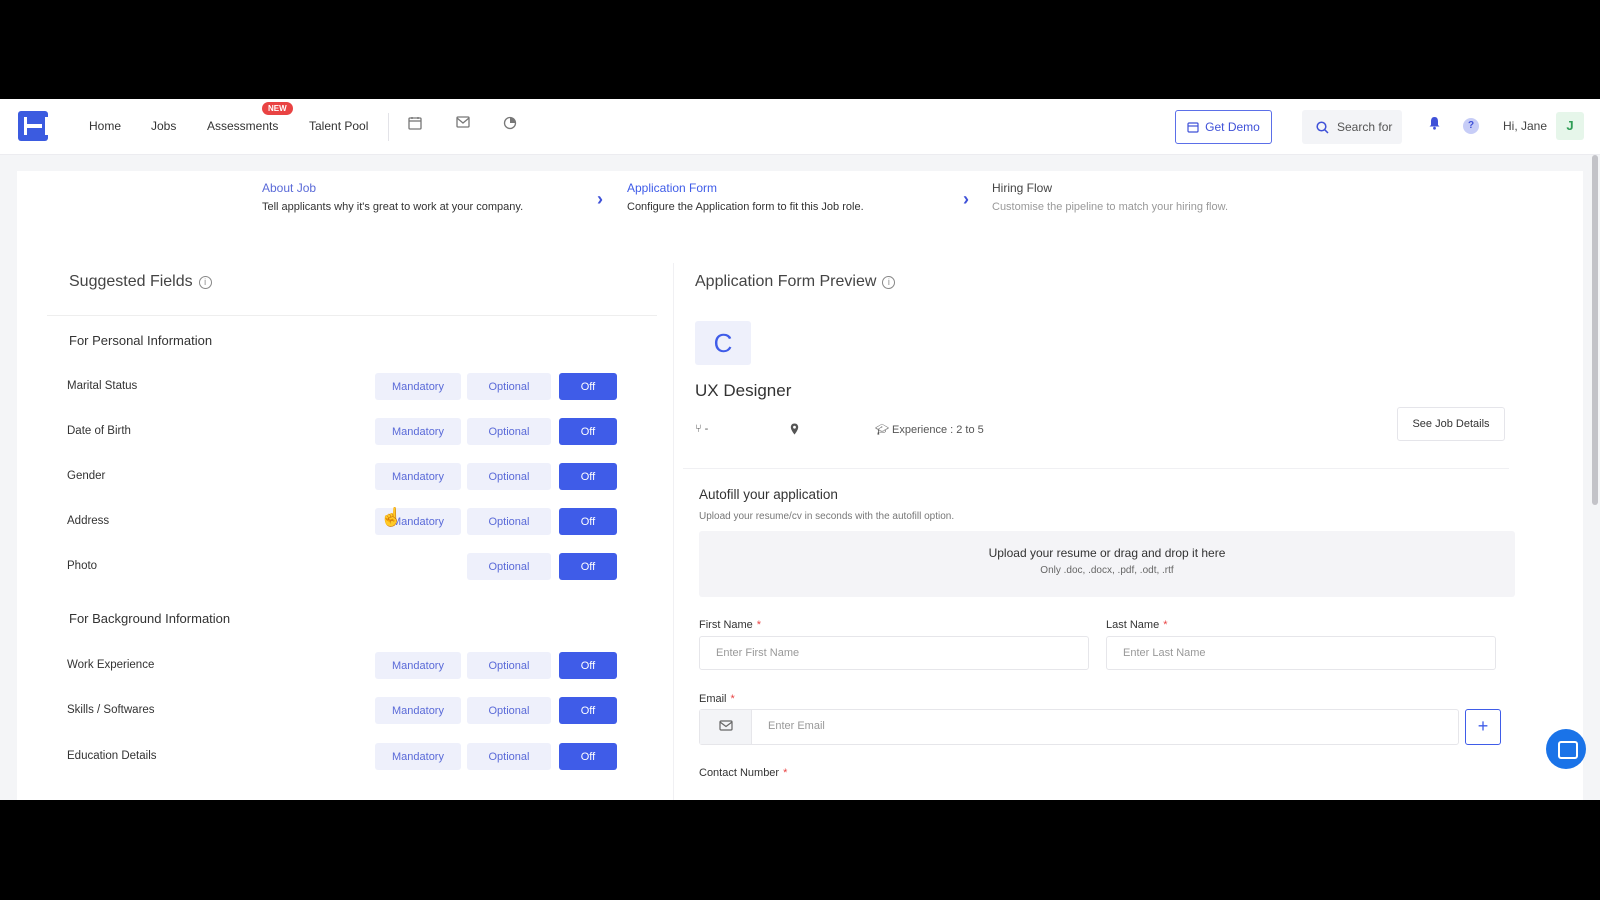  Describe the element at coordinates (463, 124) in the screenshot. I see `mail-icon` at that location.